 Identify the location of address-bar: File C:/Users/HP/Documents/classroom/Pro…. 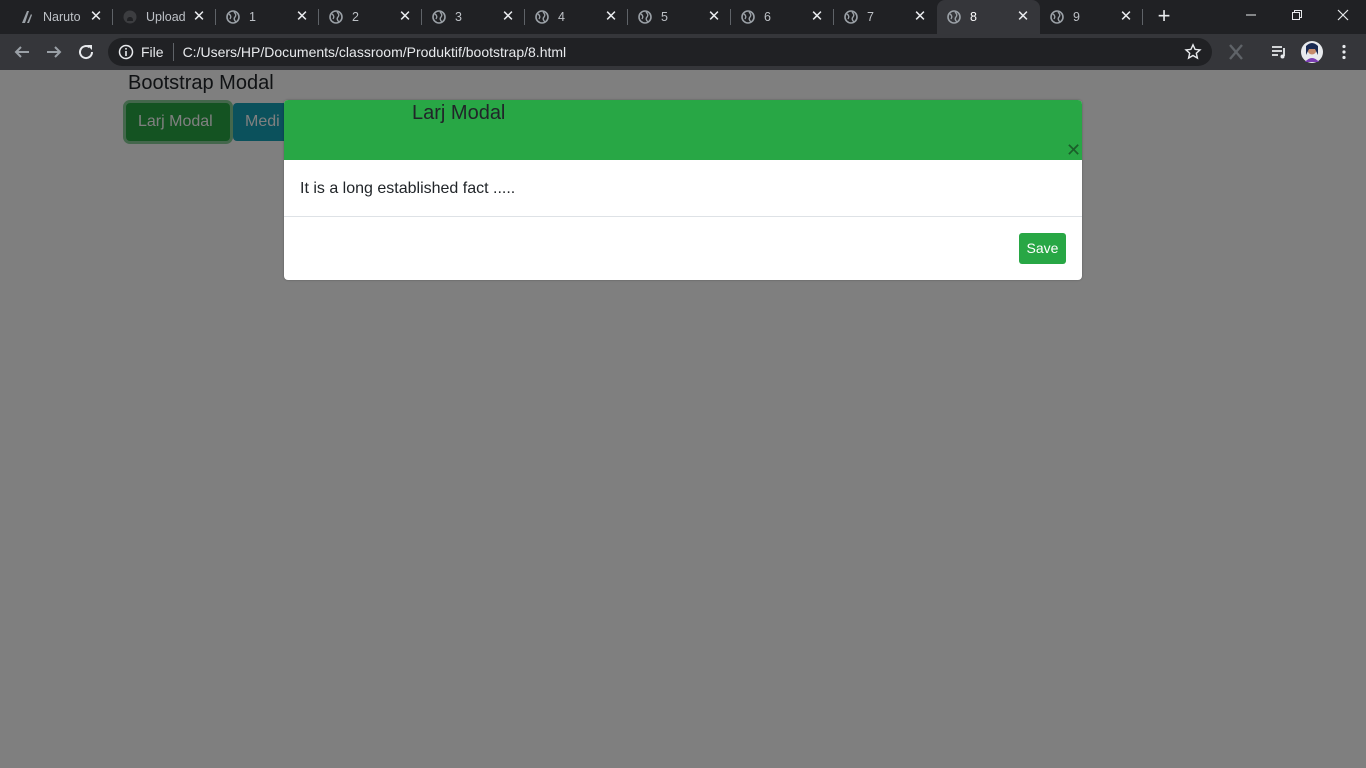
(660, 52).